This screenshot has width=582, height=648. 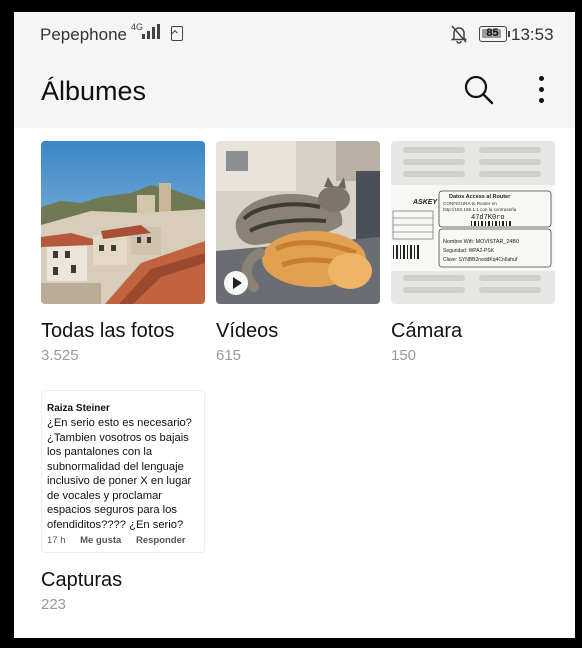 What do you see at coordinates (469, 251) in the screenshot?
I see `router-security: Seguridad: WPA2-PSK` at bounding box center [469, 251].